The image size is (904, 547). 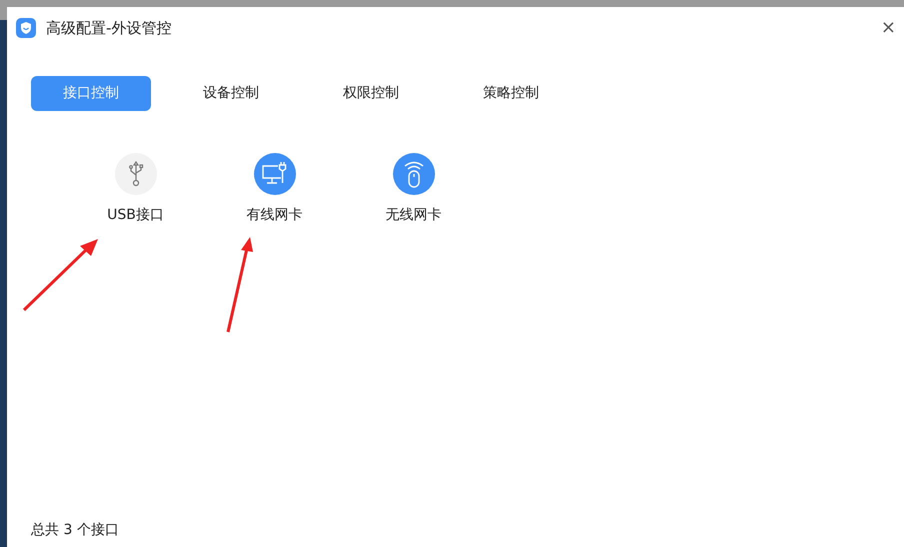 I want to click on tab: 设备控制, so click(x=231, y=93).